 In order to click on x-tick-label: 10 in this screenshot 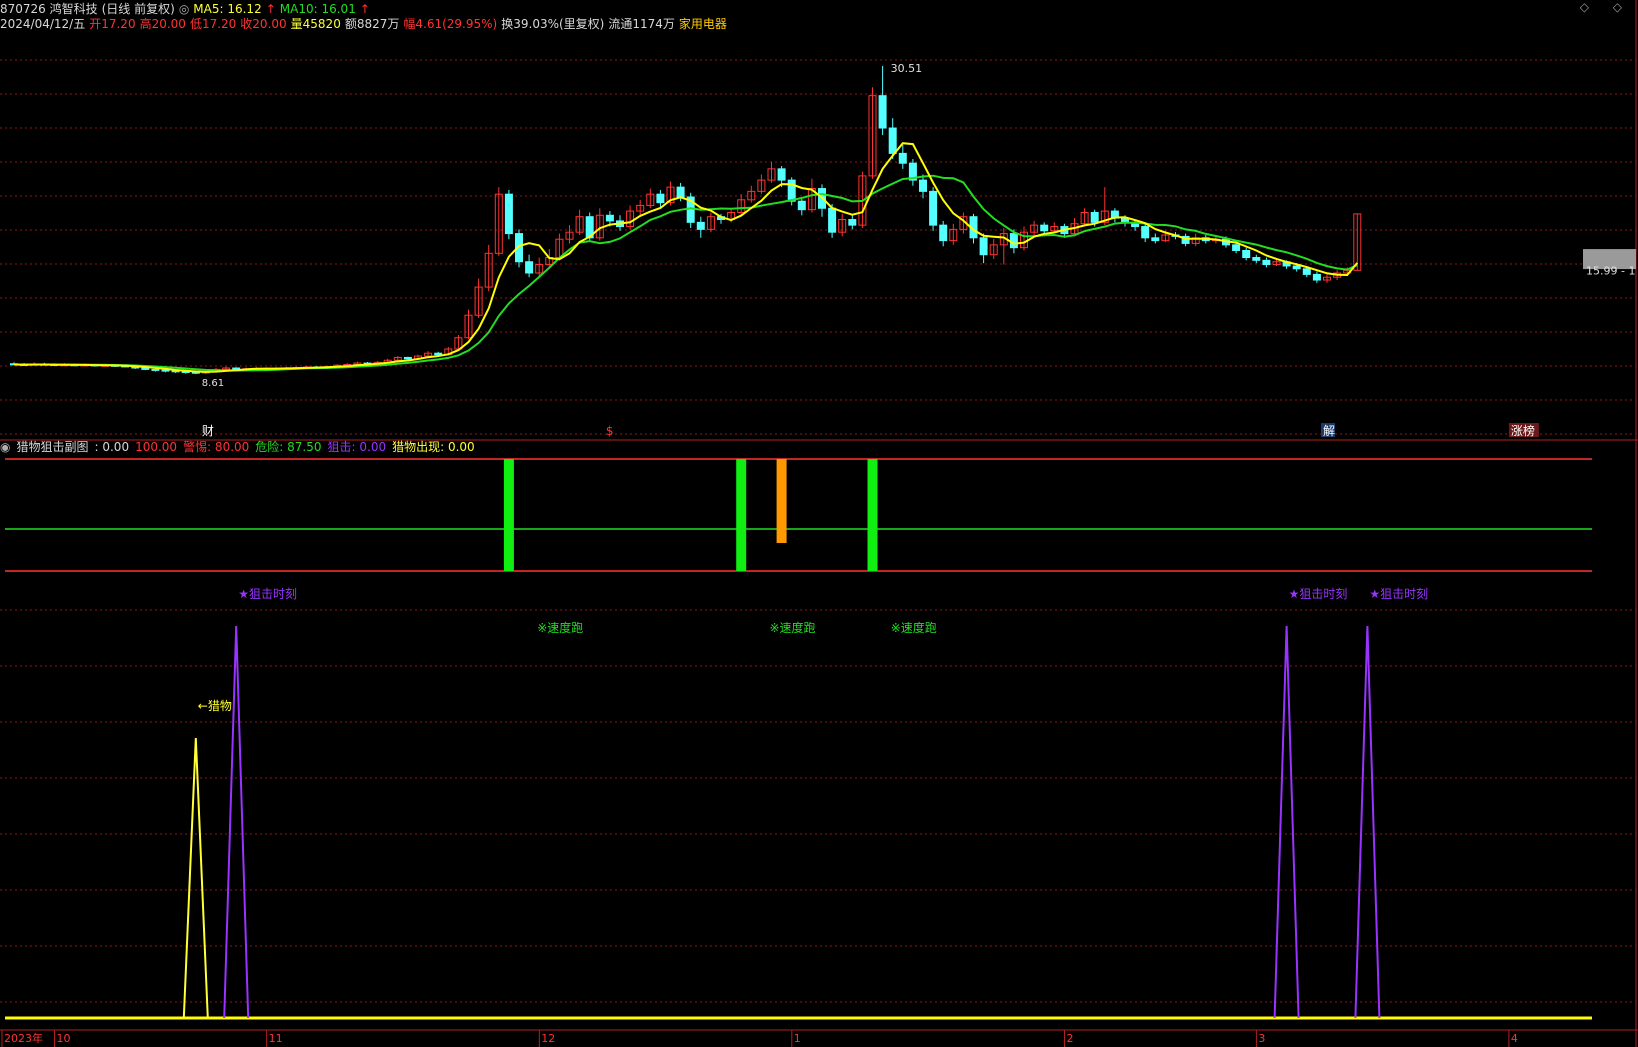, I will do `click(64, 1038)`.